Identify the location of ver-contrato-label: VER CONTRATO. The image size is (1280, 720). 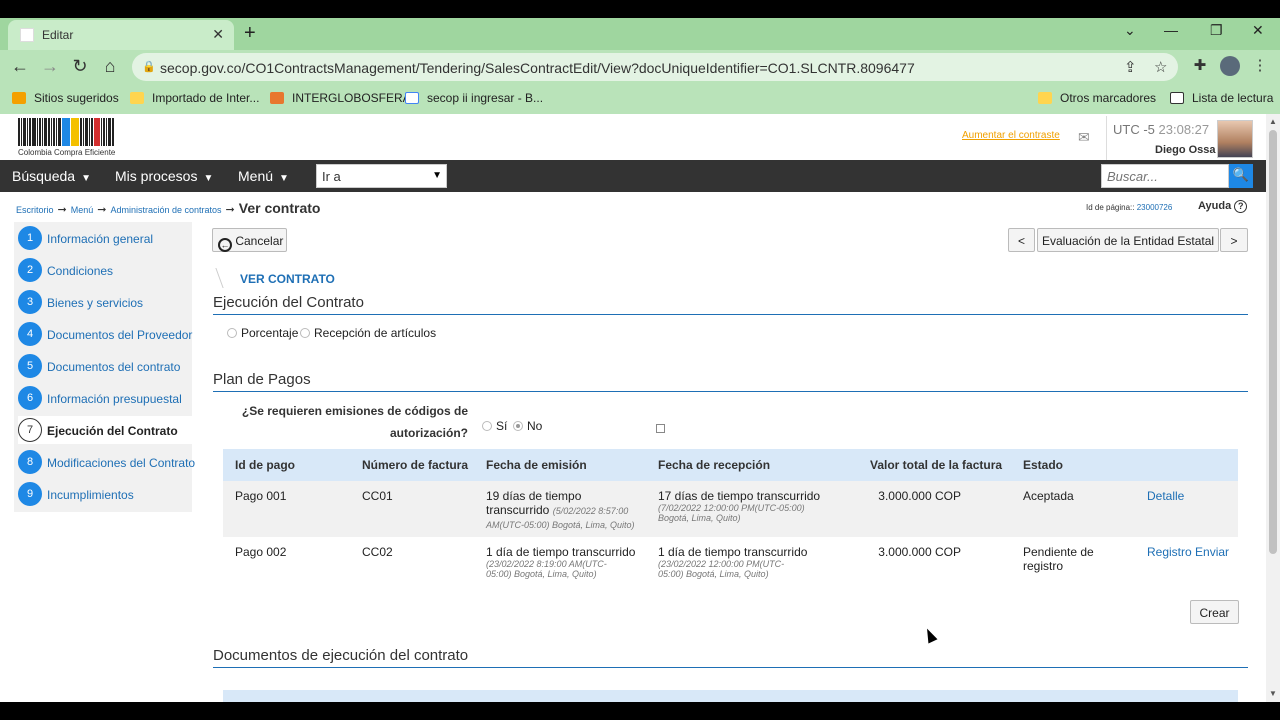
(287, 279).